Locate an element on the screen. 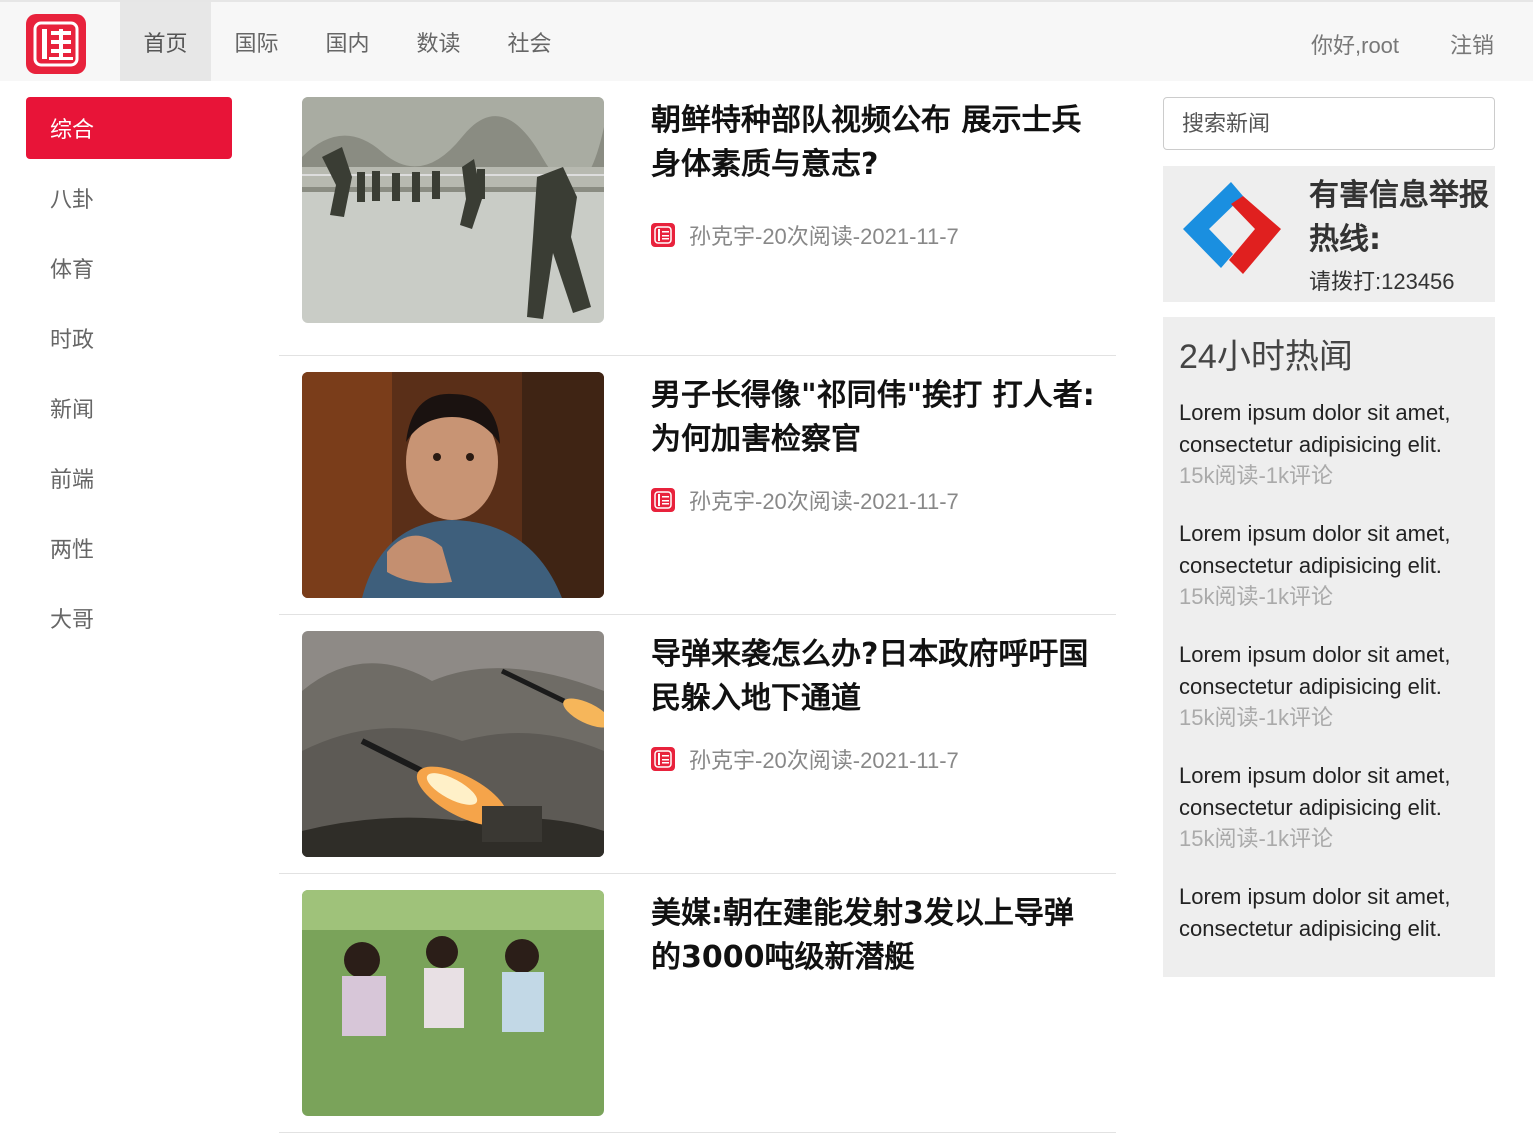 This screenshot has height=1133, width=1533. missile-launch-image is located at coordinates (453, 744).